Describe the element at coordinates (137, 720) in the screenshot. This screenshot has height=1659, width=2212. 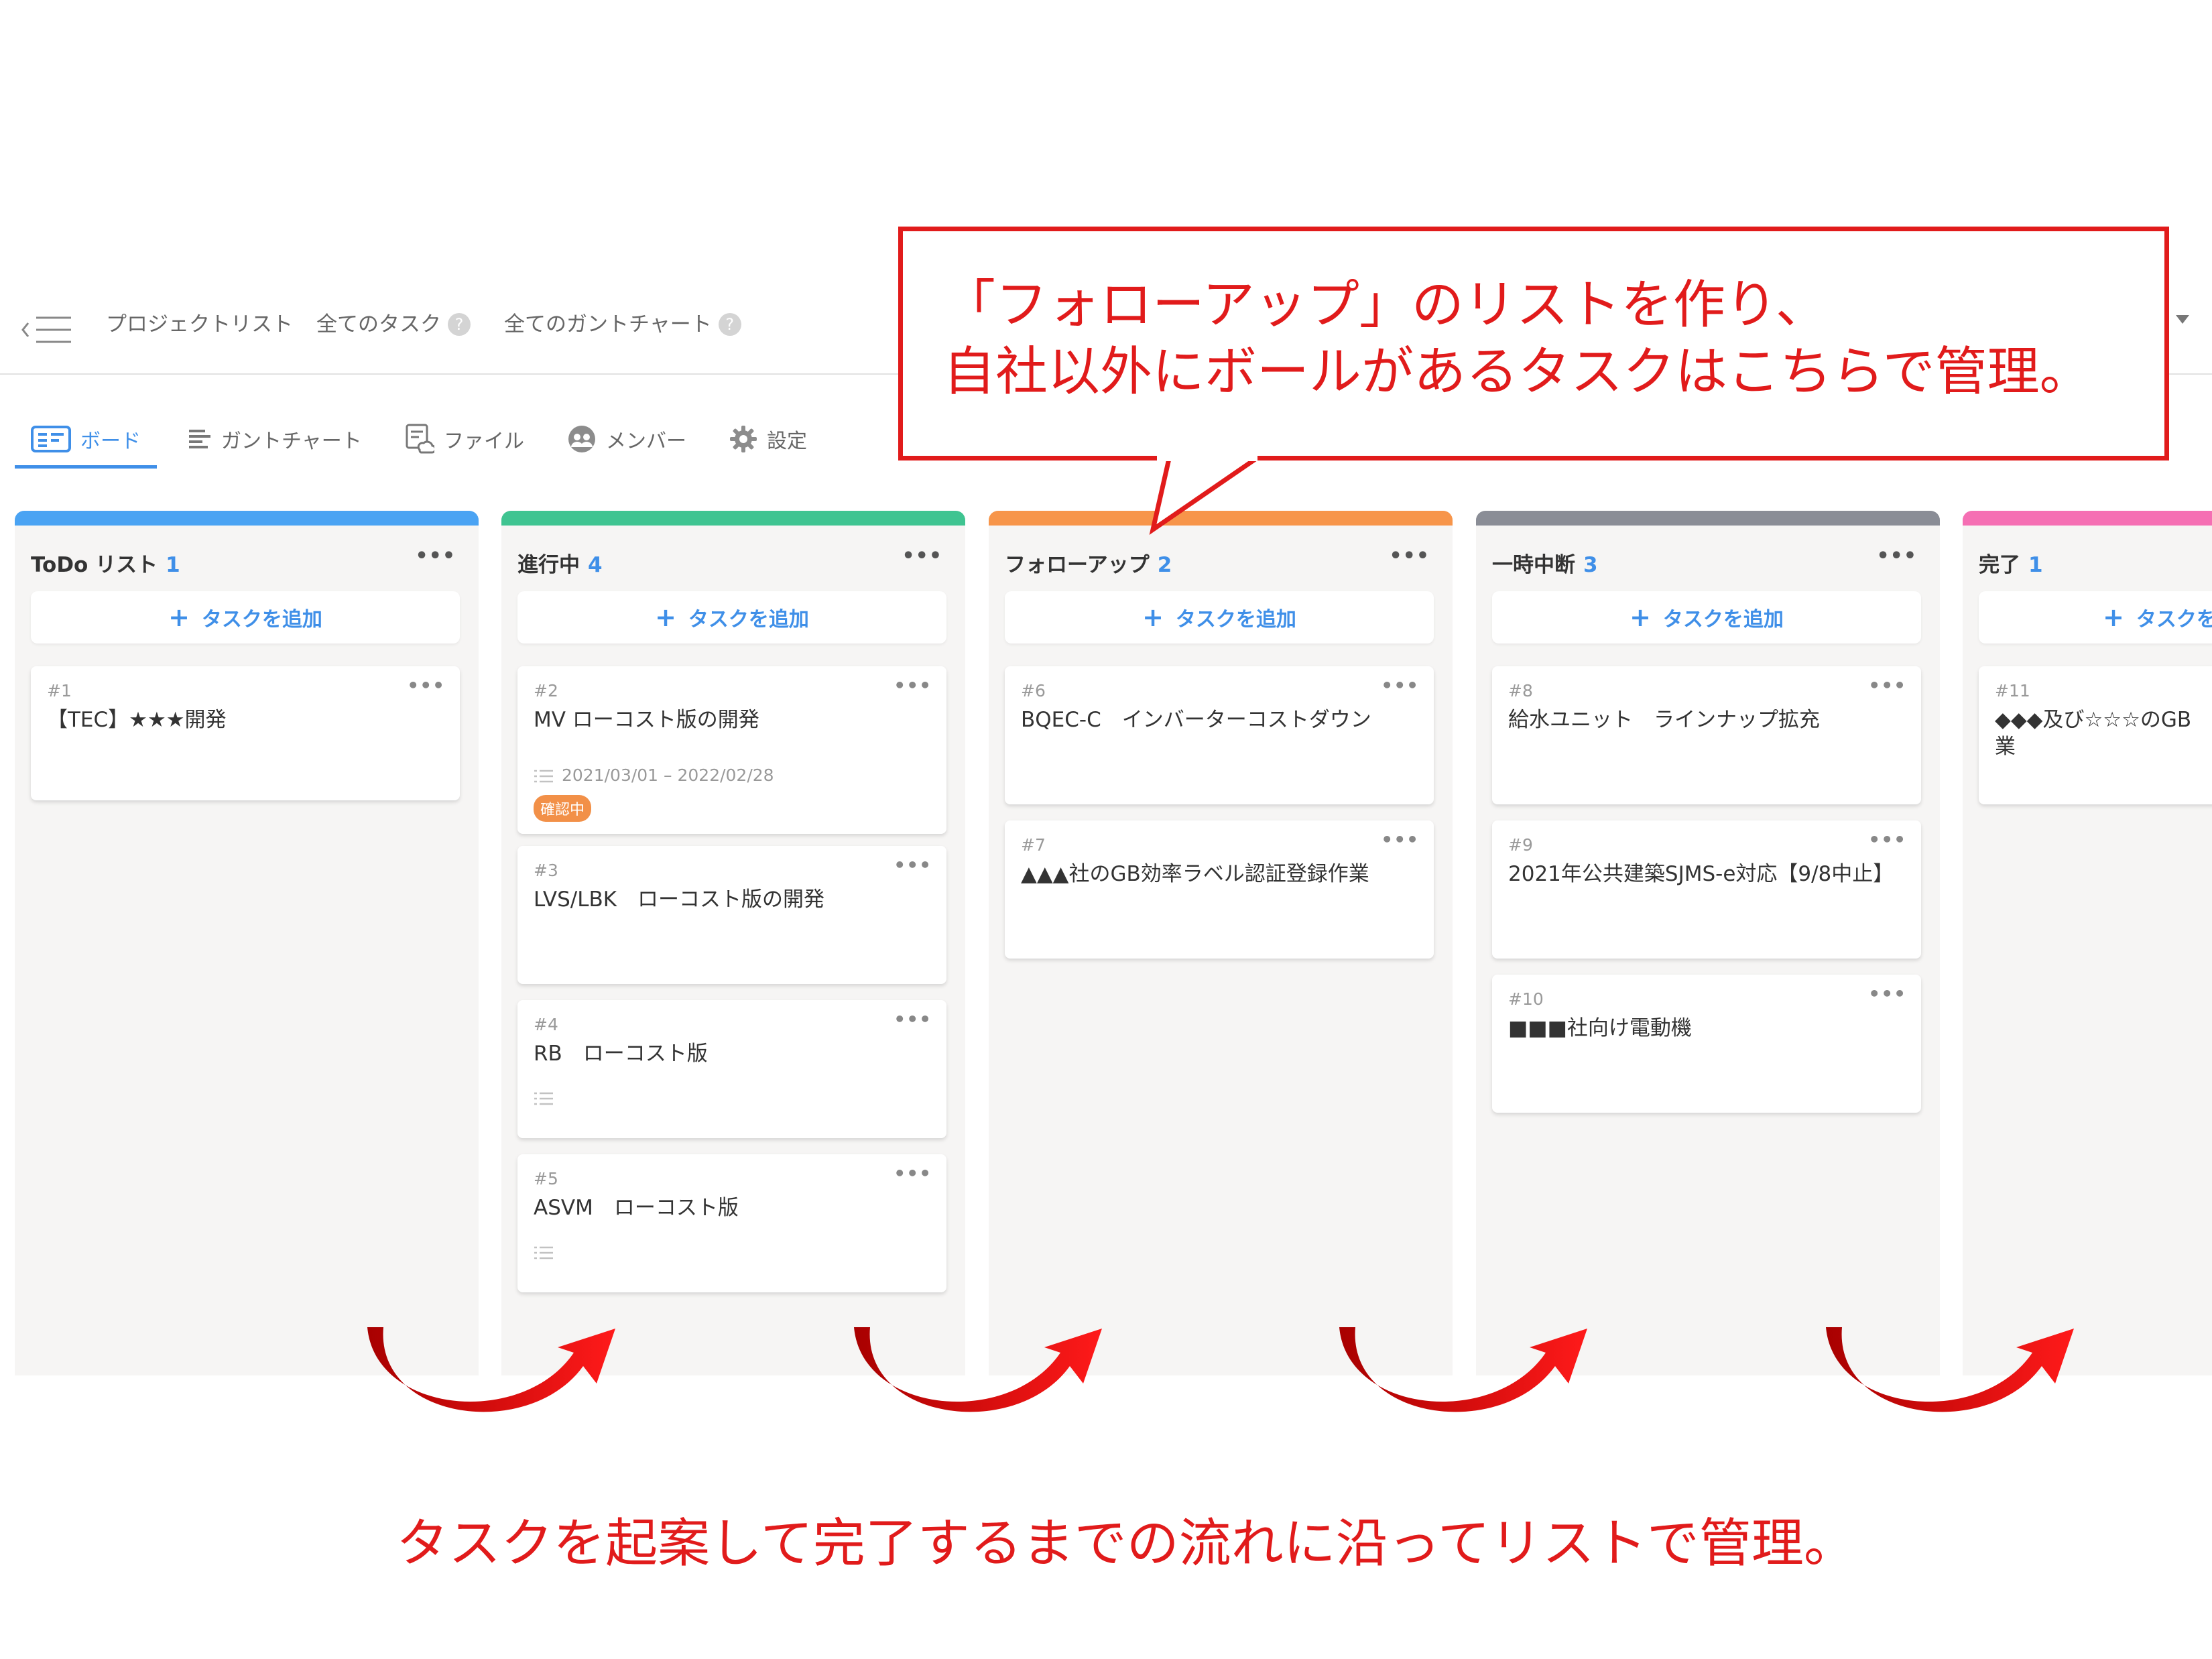
I see `task-title: 【TEC】★★★開発` at that location.